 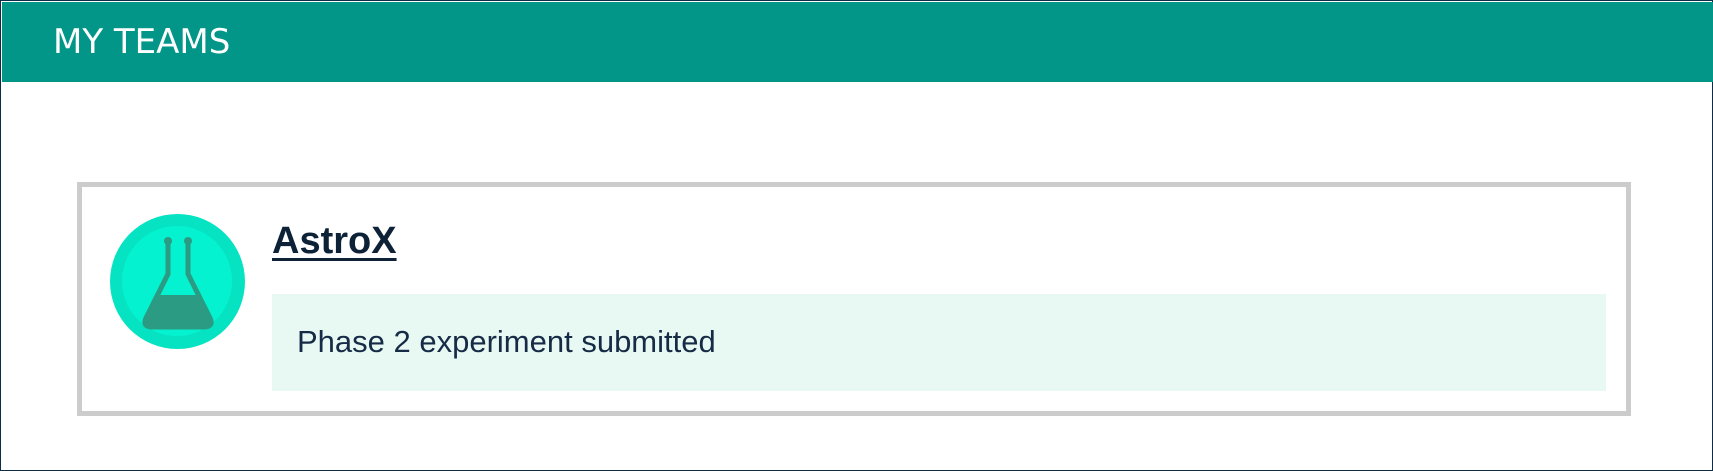 I want to click on team-status-text: Phase 2 experiment submitted, so click(x=506, y=341).